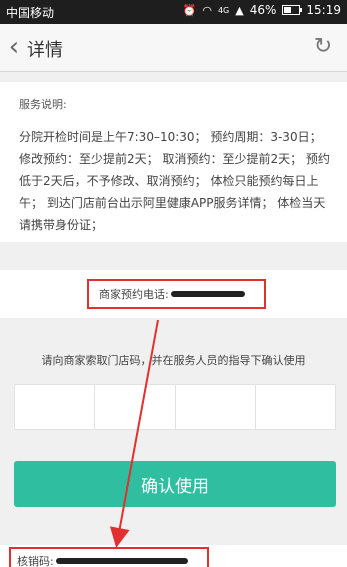 Image resolution: width=347 pixels, height=567 pixels. What do you see at coordinates (173, 48) in the screenshot?
I see `nav-bar: ‹ 详情 ↻` at bounding box center [173, 48].